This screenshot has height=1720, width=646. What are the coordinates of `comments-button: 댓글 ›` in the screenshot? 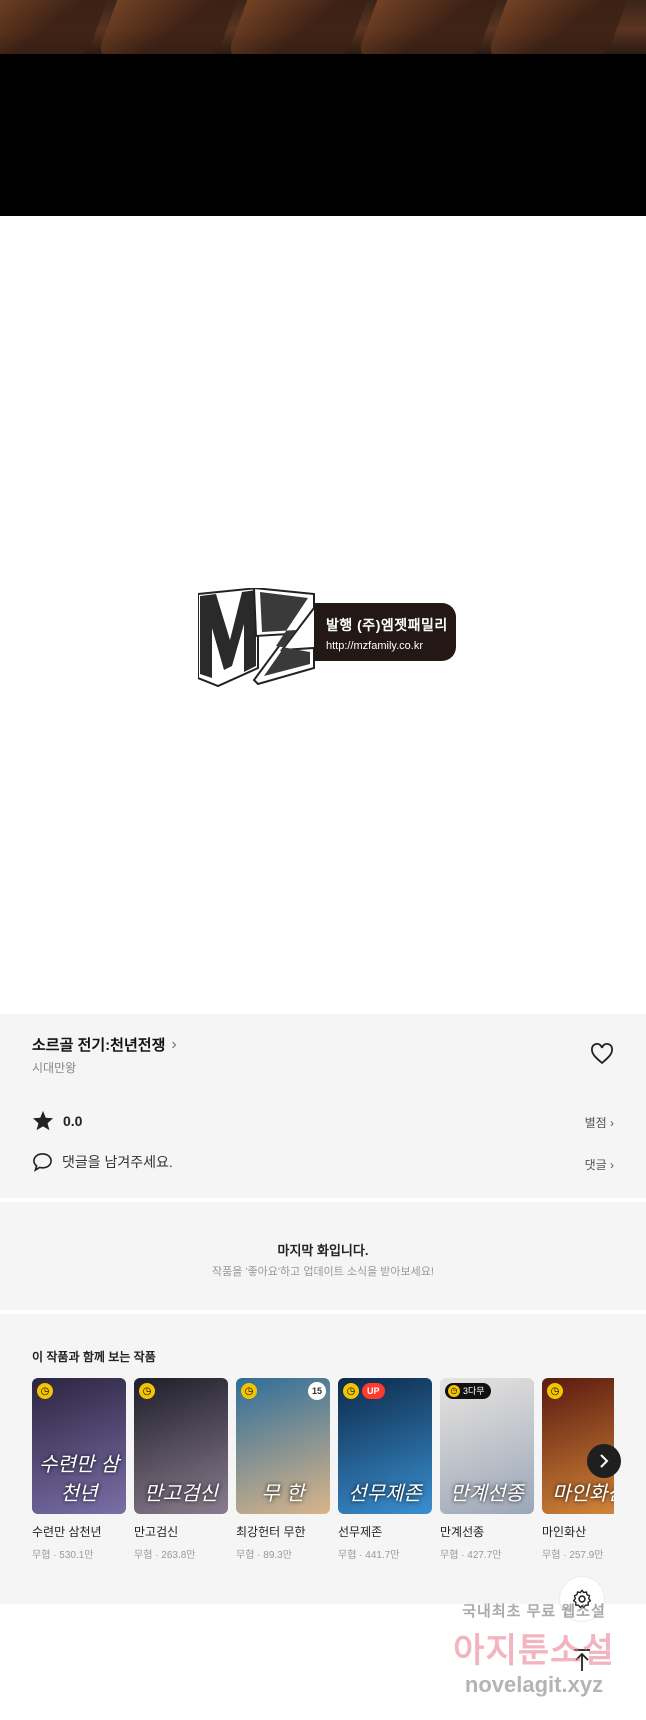 It's located at (599, 1164).